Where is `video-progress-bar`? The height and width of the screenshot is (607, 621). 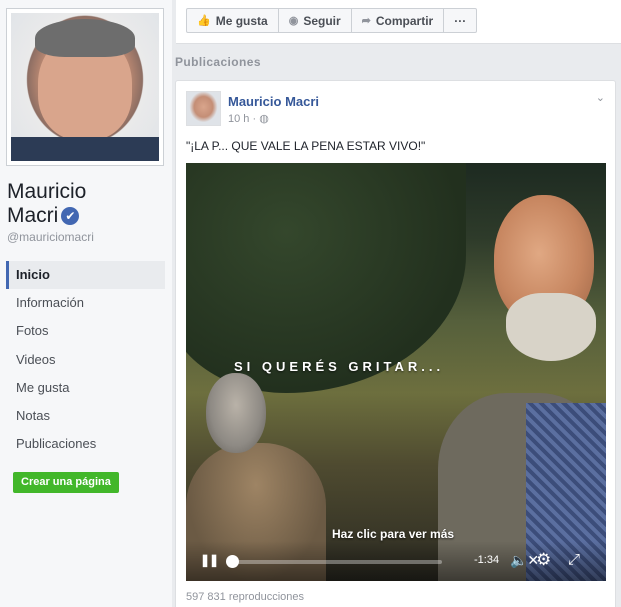
video-progress-bar is located at coordinates (337, 562).